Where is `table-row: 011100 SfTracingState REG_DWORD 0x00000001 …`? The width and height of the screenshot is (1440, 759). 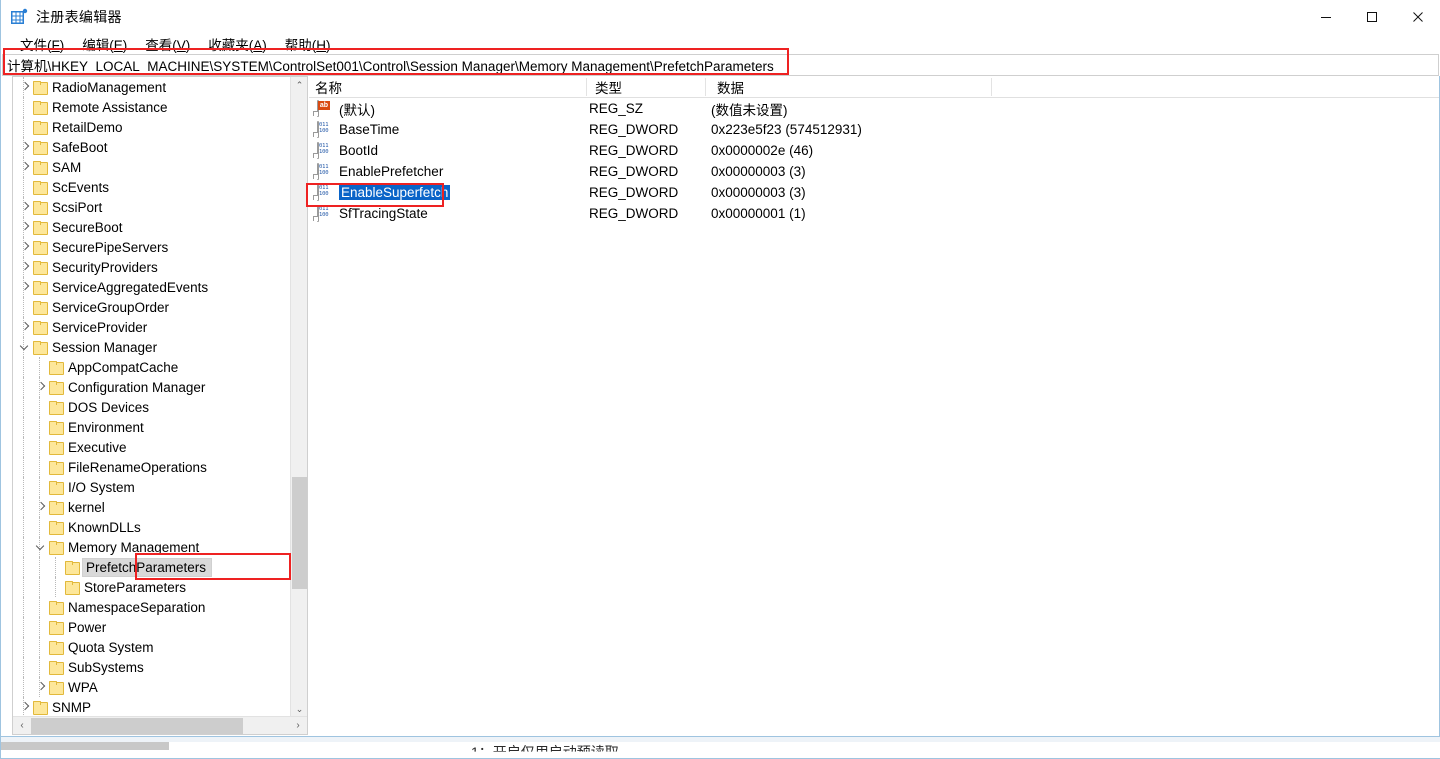 table-row: 011100 SfTracingState REG_DWORD 0x00000001 … is located at coordinates (874, 213).